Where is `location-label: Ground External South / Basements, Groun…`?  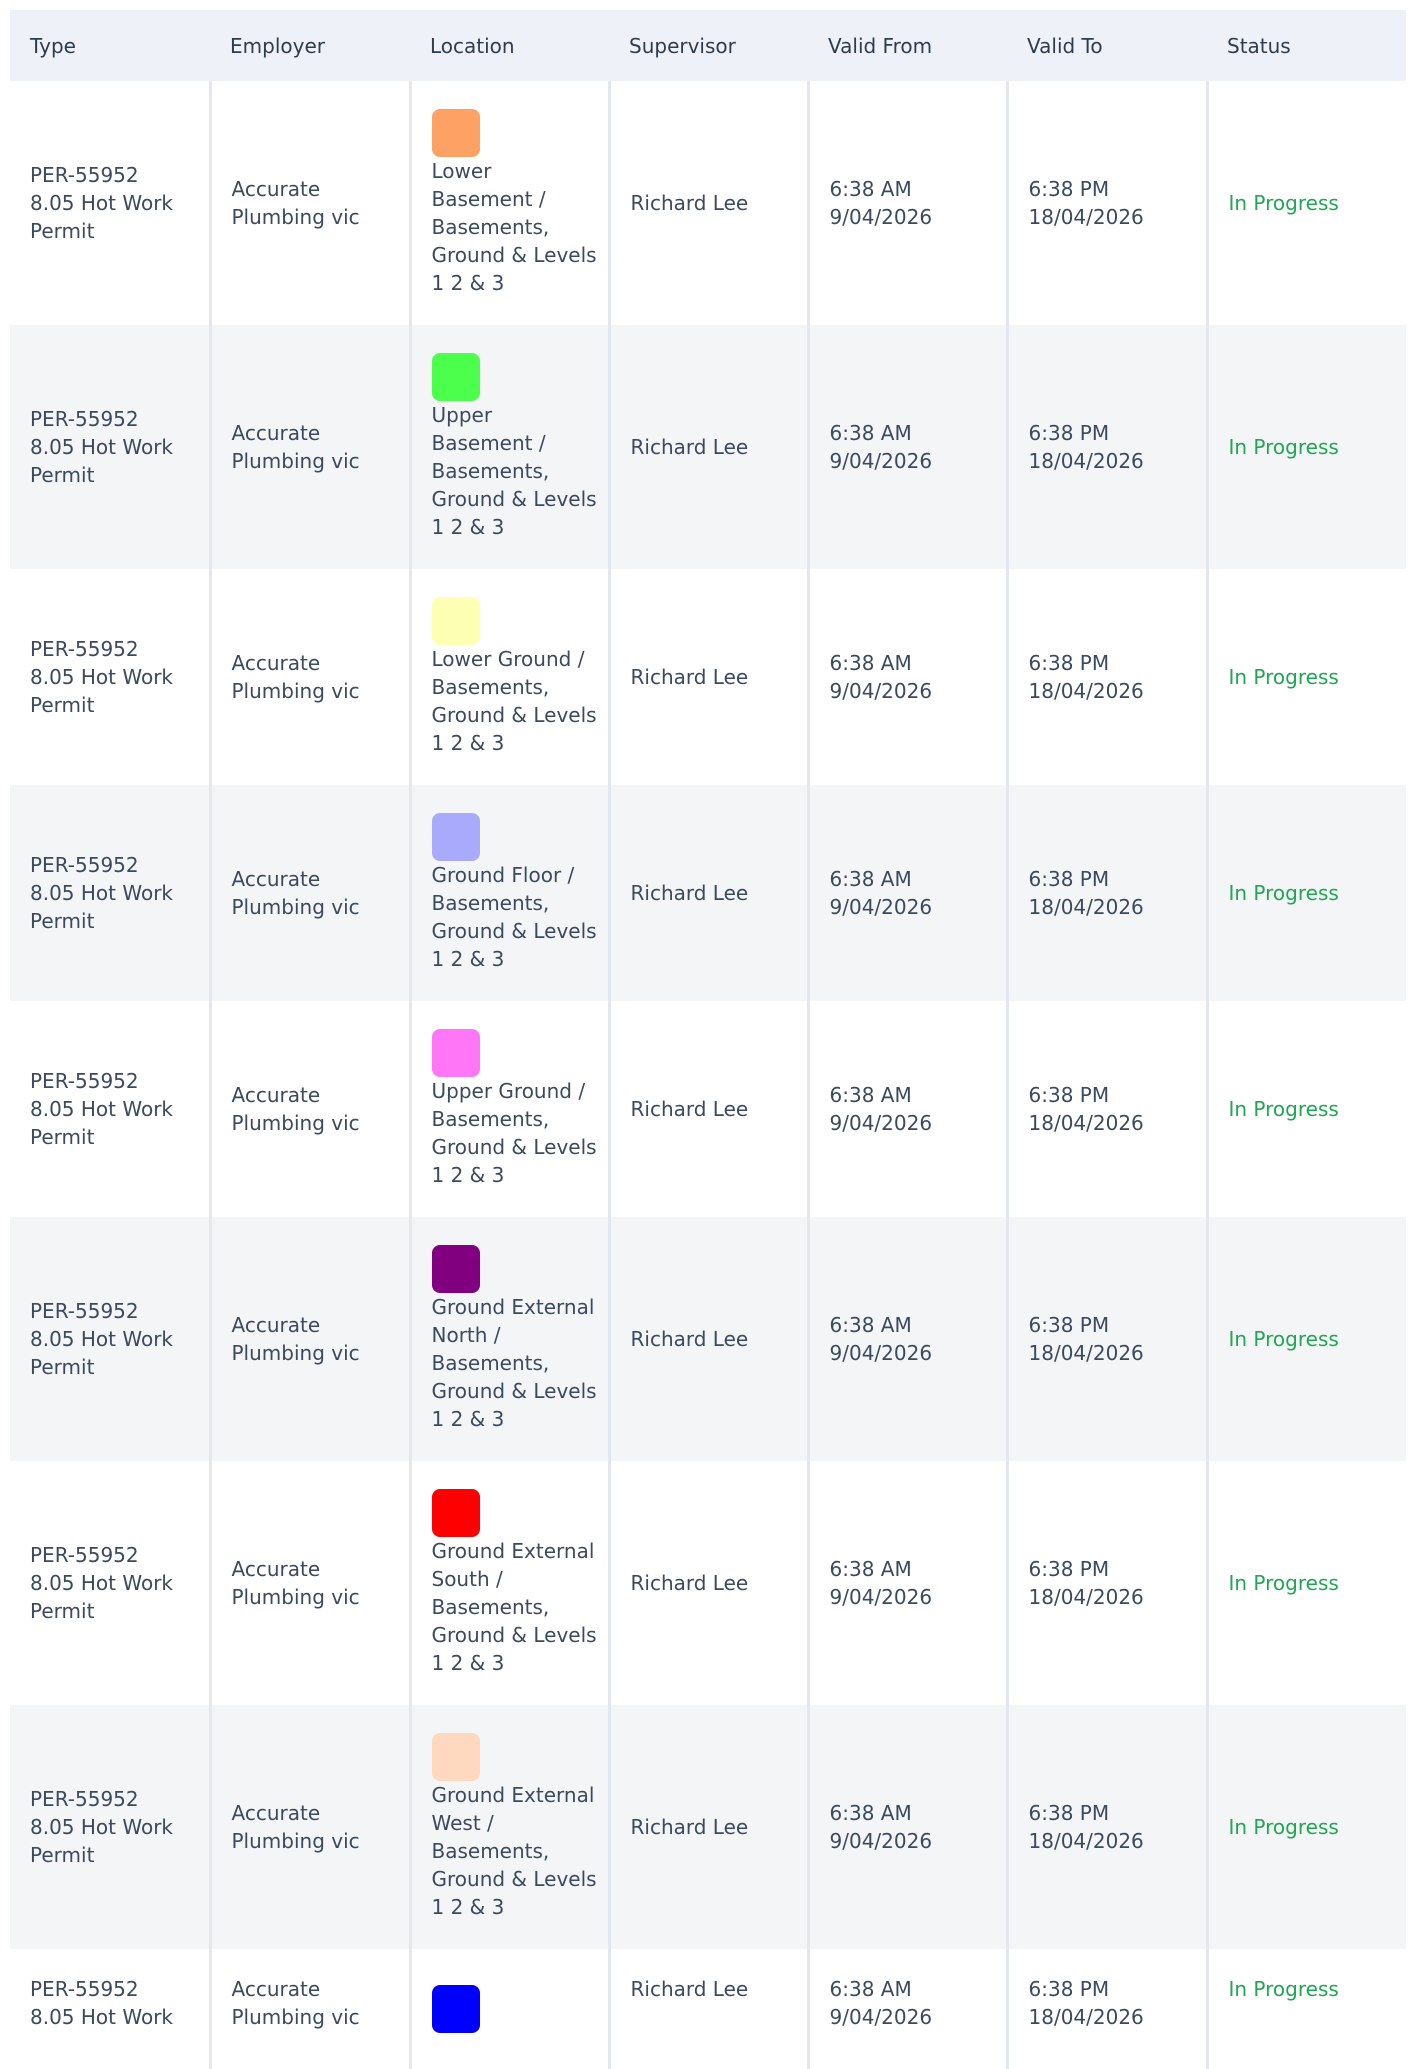 location-label: Ground External South / Basements, Groun… is located at coordinates (514, 1607).